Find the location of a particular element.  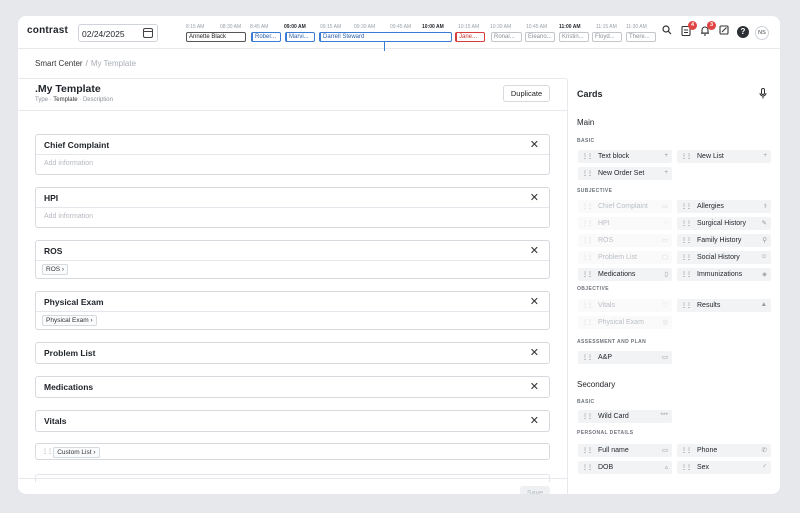

card-item: ⋮⋮ Chief Complaint ▭ is located at coordinates (625, 206).